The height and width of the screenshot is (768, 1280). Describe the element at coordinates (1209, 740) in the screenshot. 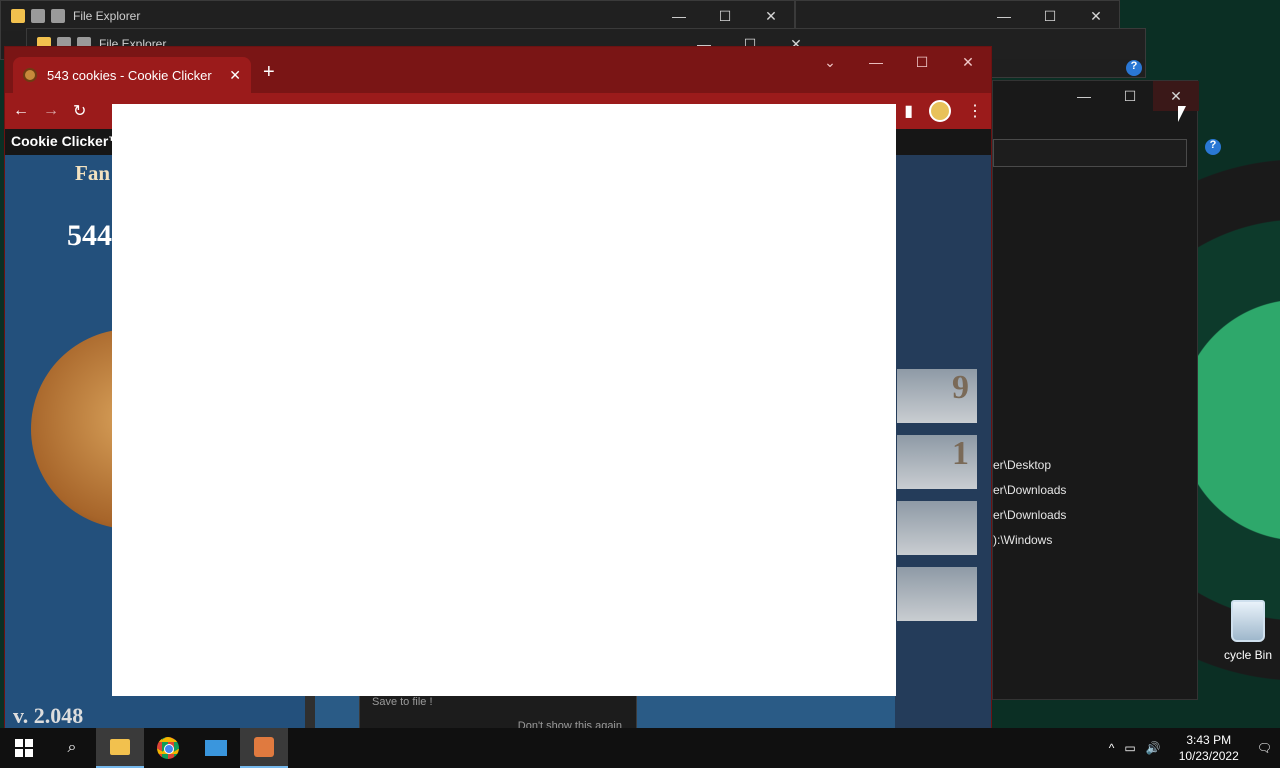

I see `clock-time: 3:43 PM` at that location.